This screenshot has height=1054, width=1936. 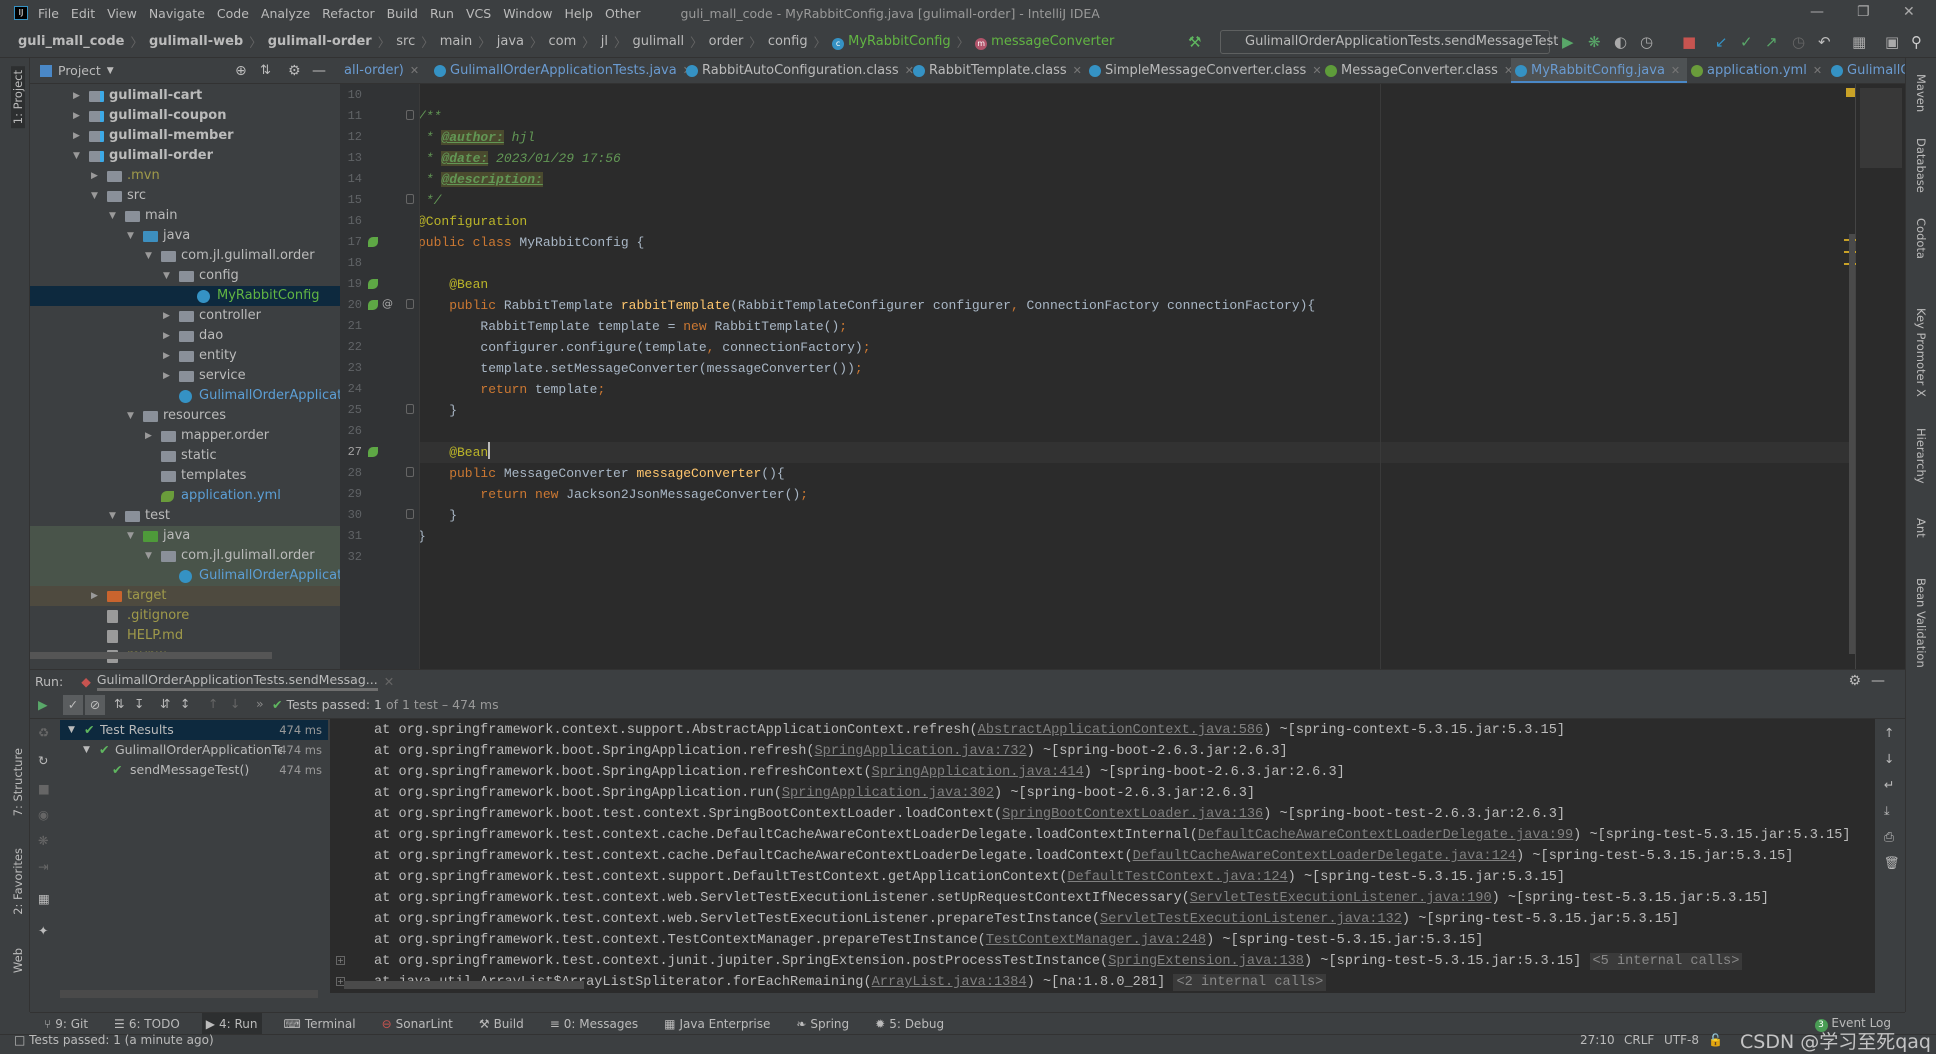 What do you see at coordinates (185, 496) in the screenshot?
I see `tree-item: application.yml` at bounding box center [185, 496].